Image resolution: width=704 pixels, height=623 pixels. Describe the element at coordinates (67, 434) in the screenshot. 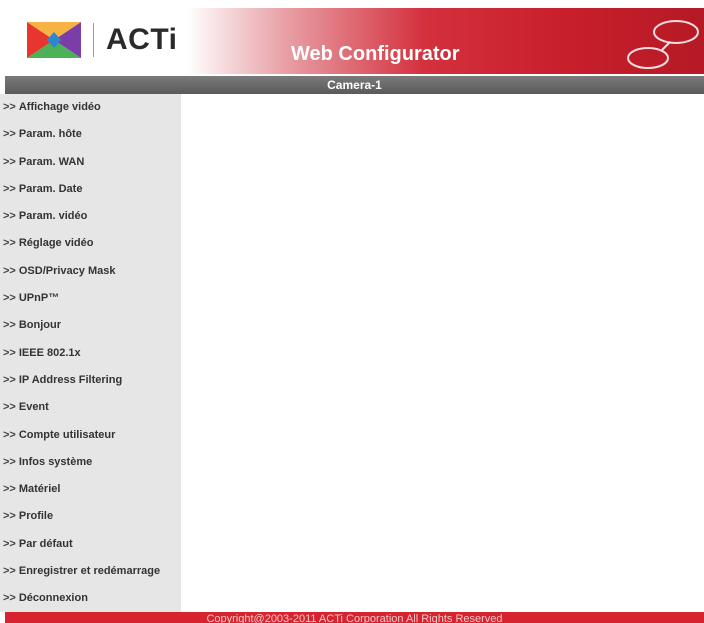

I see `sidebar-item-label: Compte utilisateur` at that location.